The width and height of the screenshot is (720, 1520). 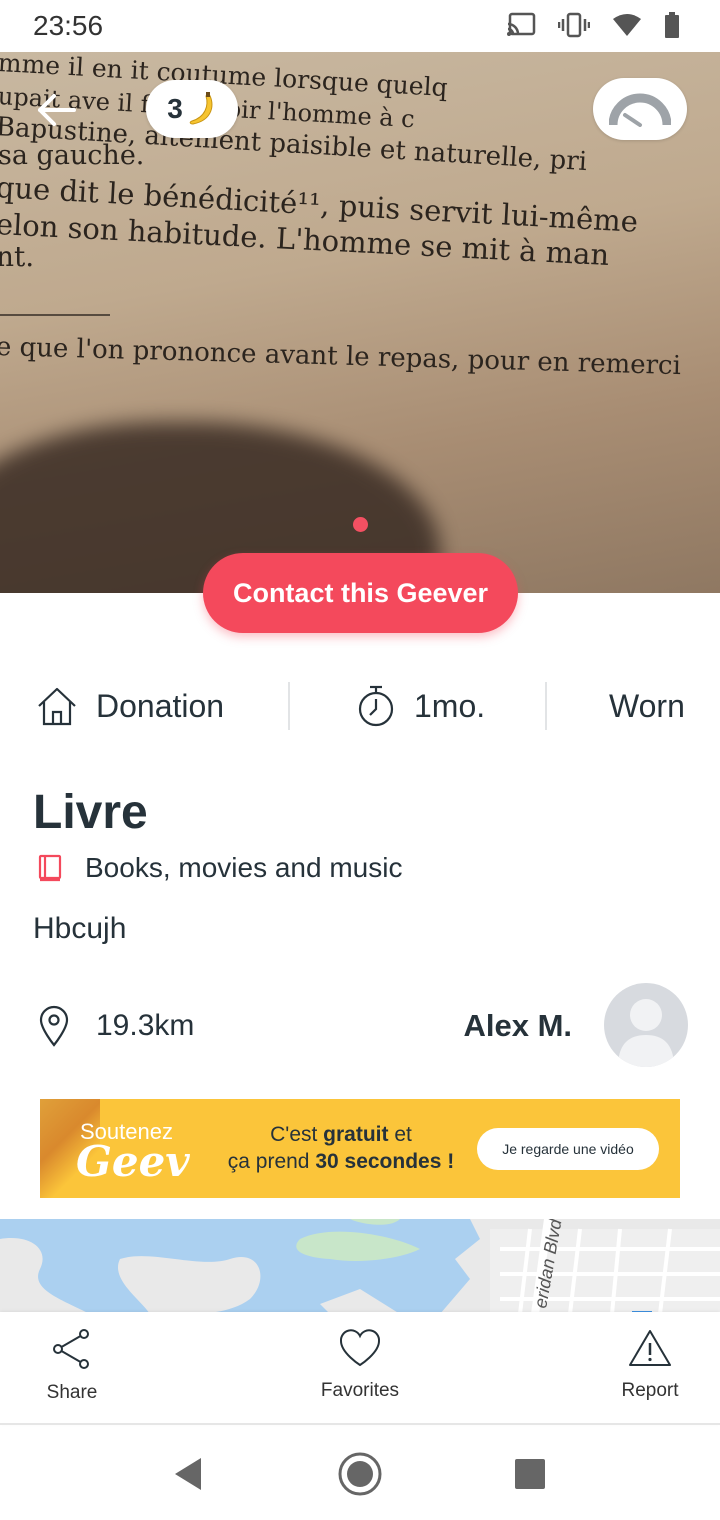 I want to click on contact-geever-button: Contact this Geever, so click(x=360, y=593).